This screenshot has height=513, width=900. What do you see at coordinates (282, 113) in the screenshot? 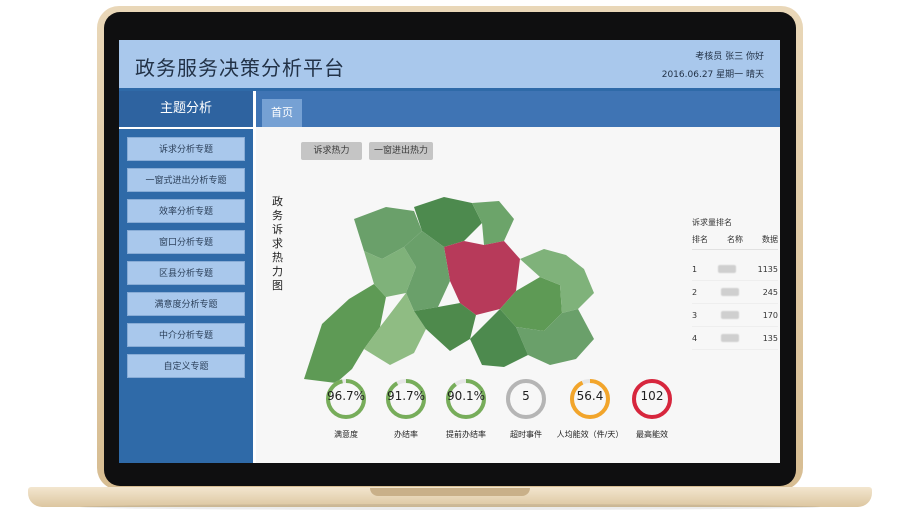
I see `tab-home: 首页` at bounding box center [282, 113].